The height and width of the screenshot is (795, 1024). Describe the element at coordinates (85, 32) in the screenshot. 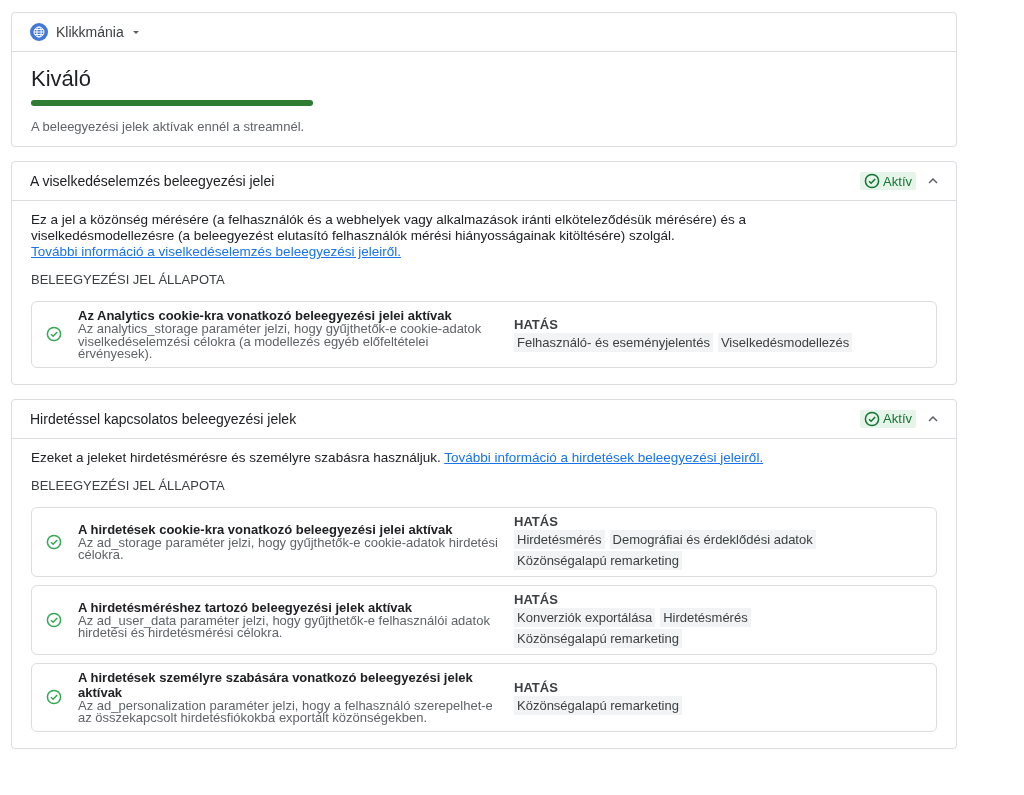

I see `property-selector: Klikkmánia` at that location.